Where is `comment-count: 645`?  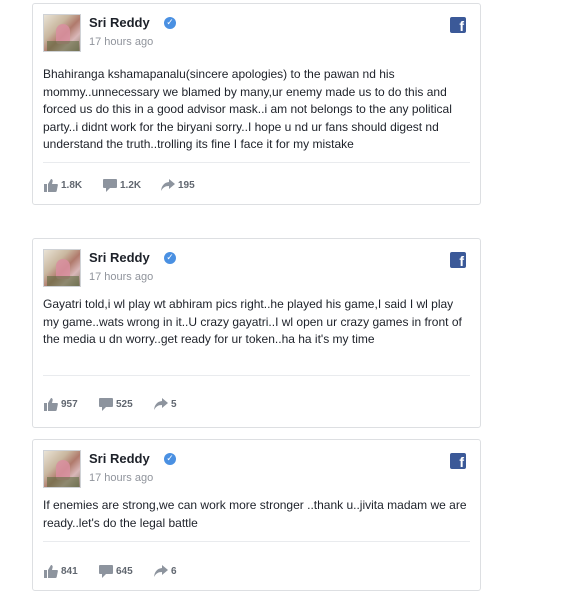 comment-count: 645 is located at coordinates (124, 571).